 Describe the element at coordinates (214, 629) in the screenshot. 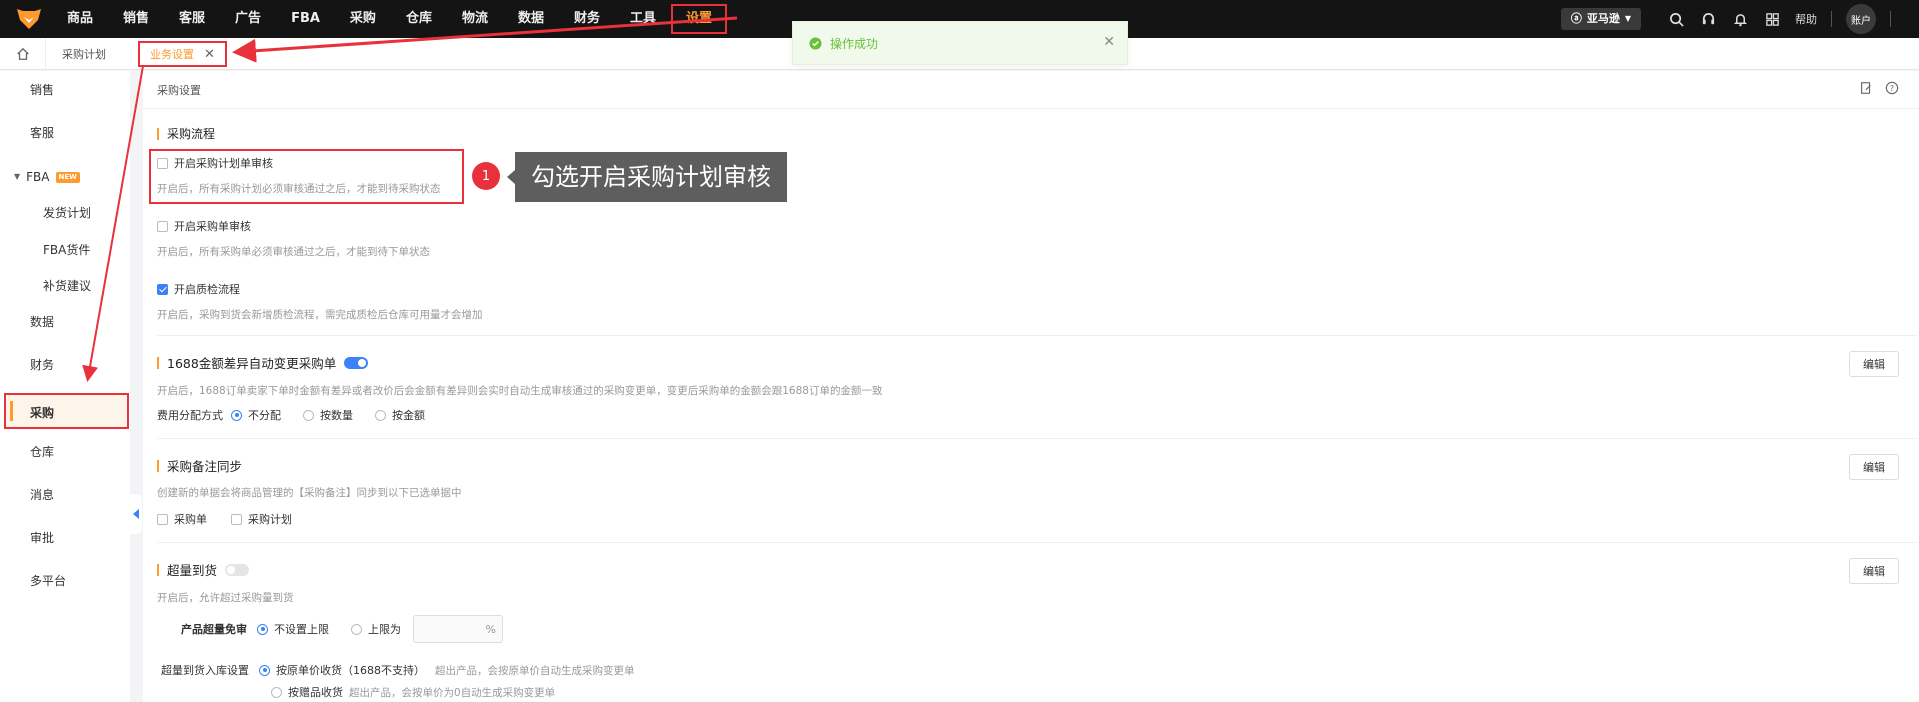

I see `exempt-label: 产品超量免审` at that location.